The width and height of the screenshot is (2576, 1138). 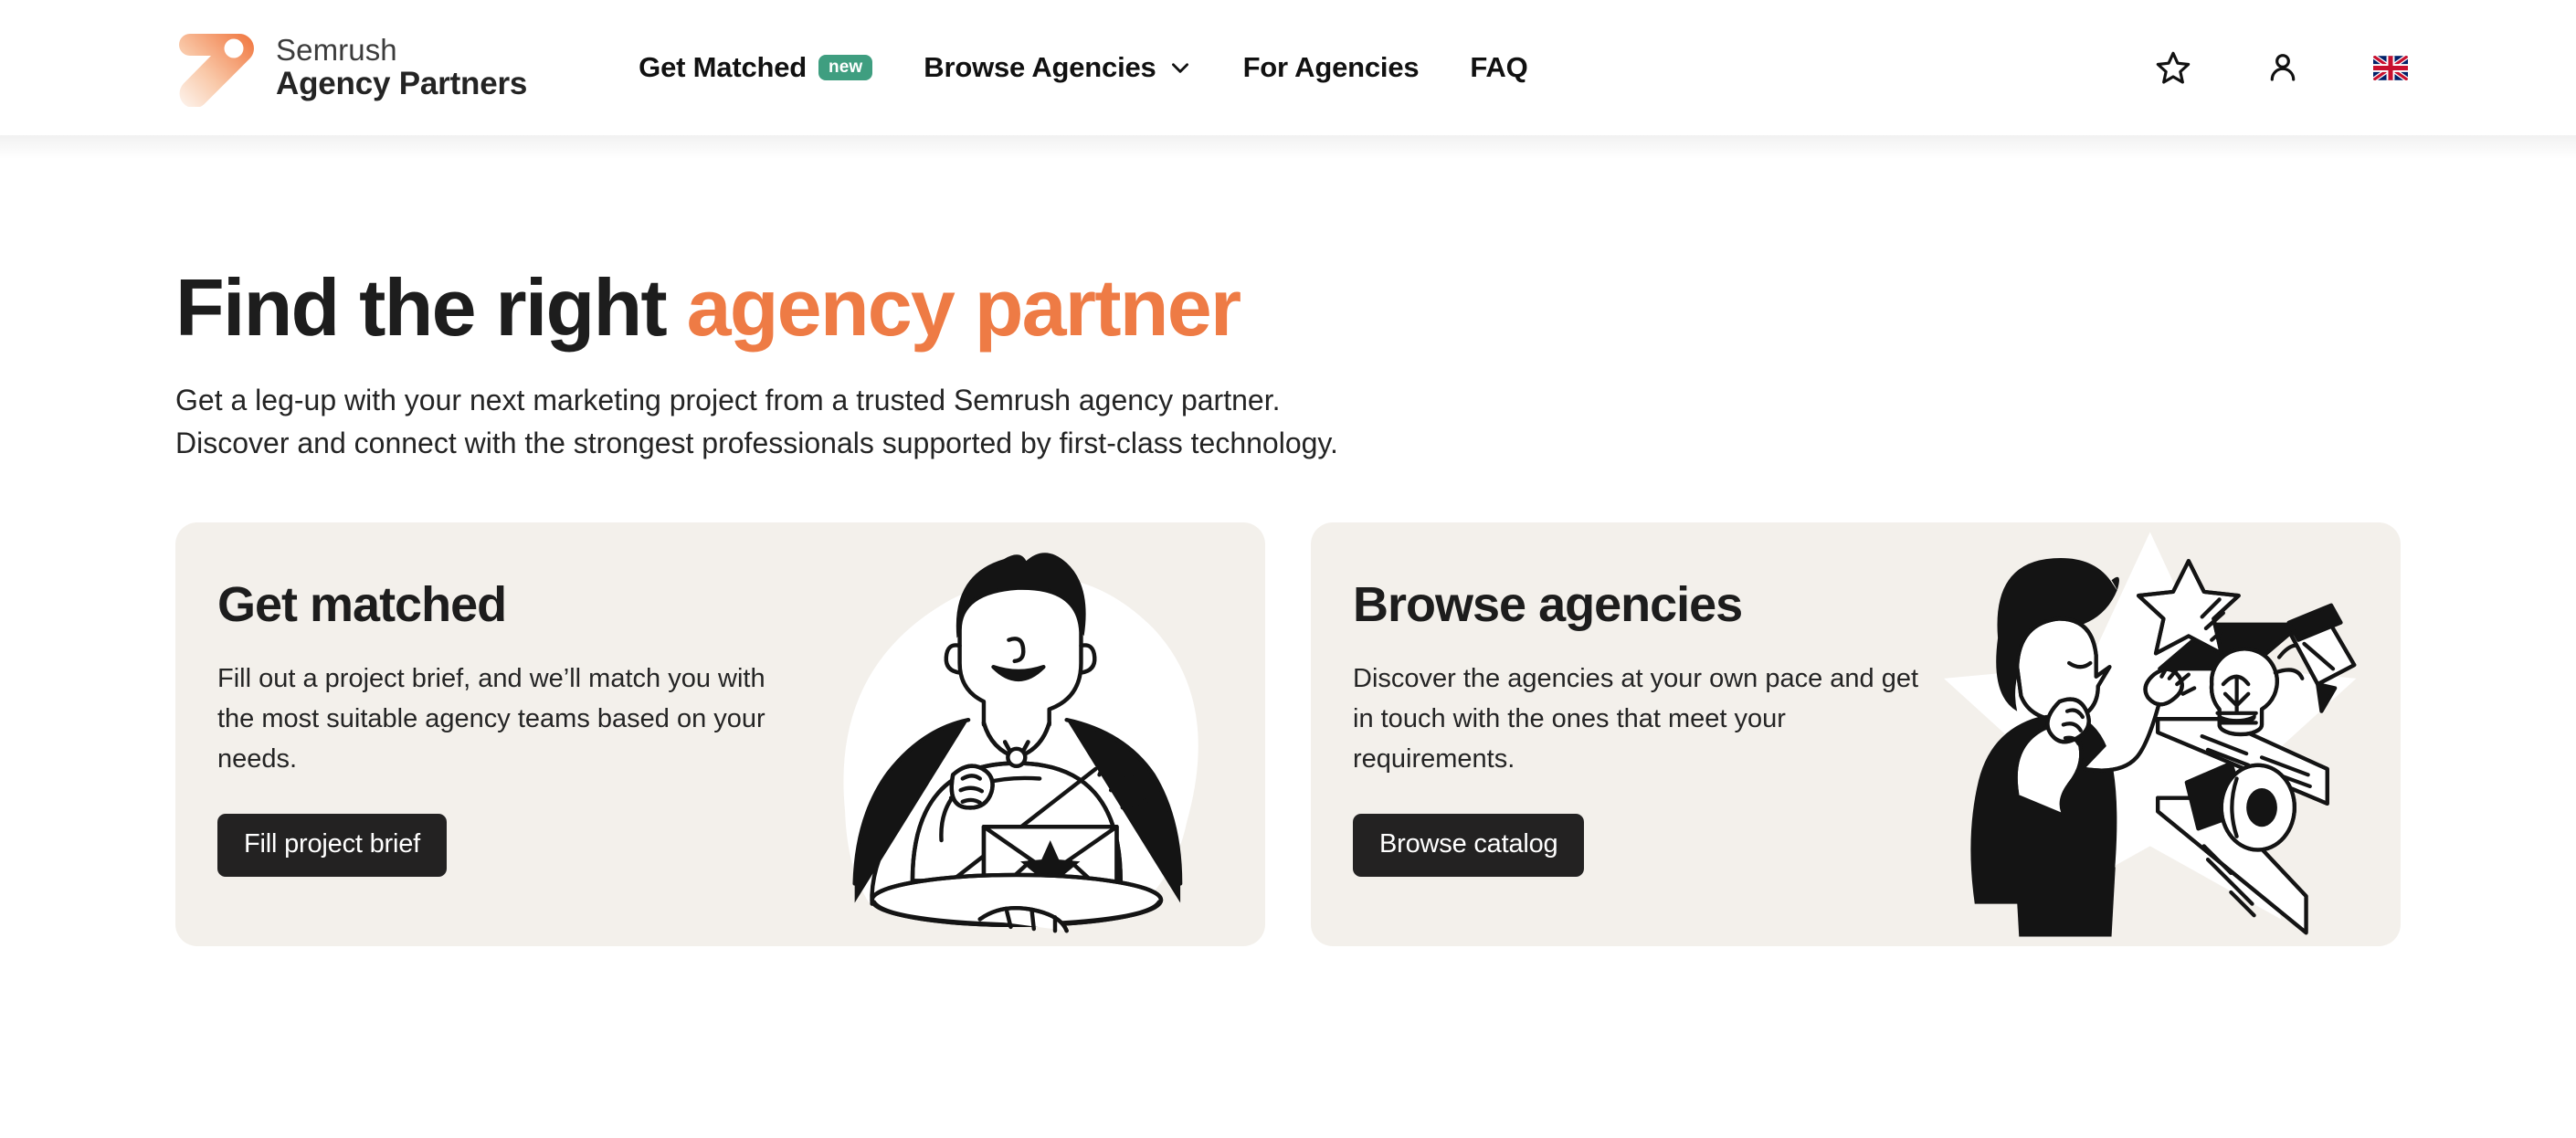 What do you see at coordinates (402, 83) in the screenshot?
I see `brand-line-2: Agency Partners` at bounding box center [402, 83].